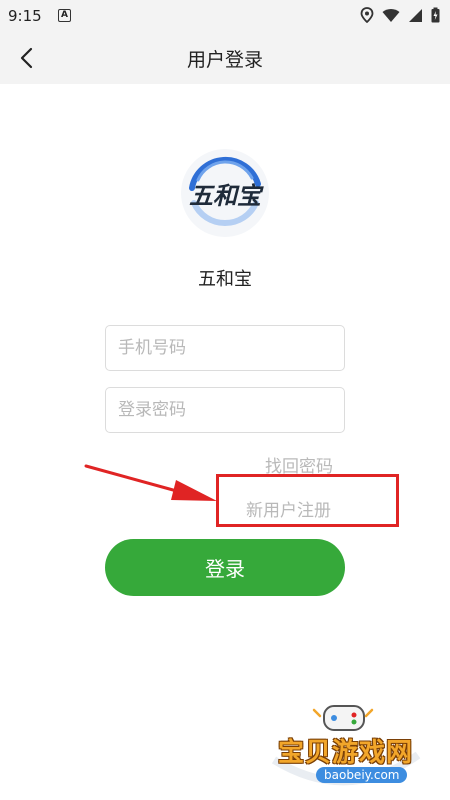 This screenshot has width=450, height=800. Describe the element at coordinates (367, 15) in the screenshot. I see `location-icon` at that location.